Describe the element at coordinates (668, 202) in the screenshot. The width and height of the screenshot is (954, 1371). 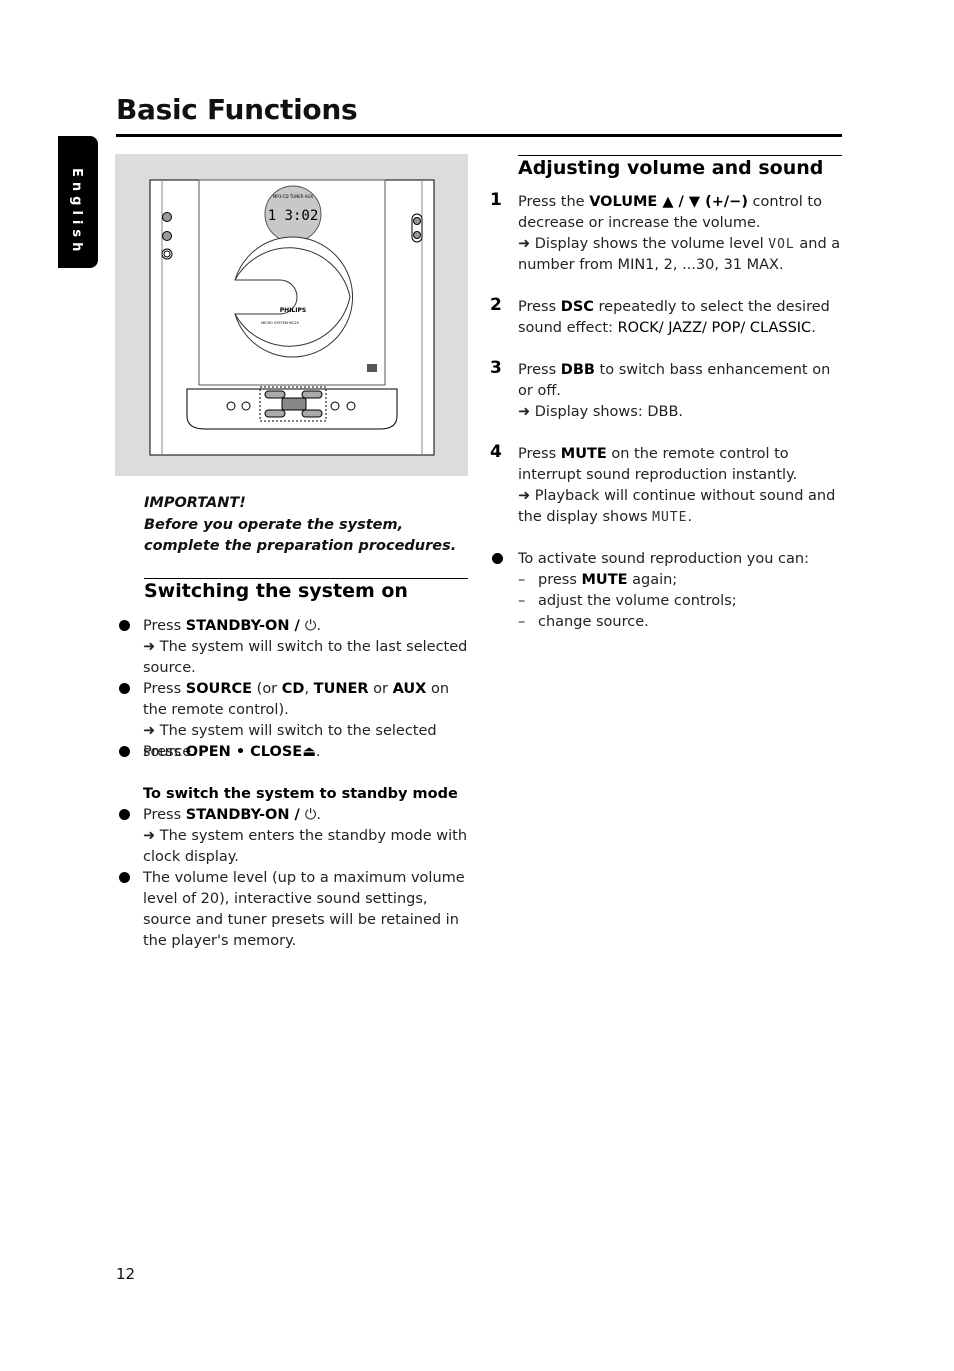
I see `volume-key: VOLUME ▲ / ▼ (+/−)` at that location.